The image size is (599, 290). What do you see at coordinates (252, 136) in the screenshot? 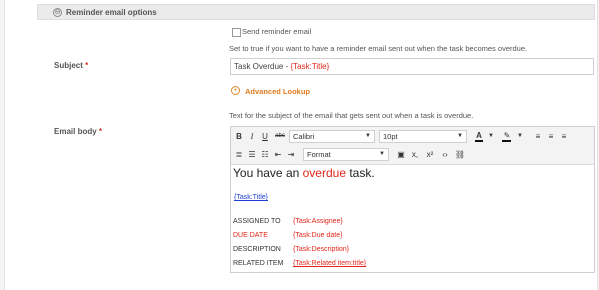
I see `italic-button: I` at bounding box center [252, 136].